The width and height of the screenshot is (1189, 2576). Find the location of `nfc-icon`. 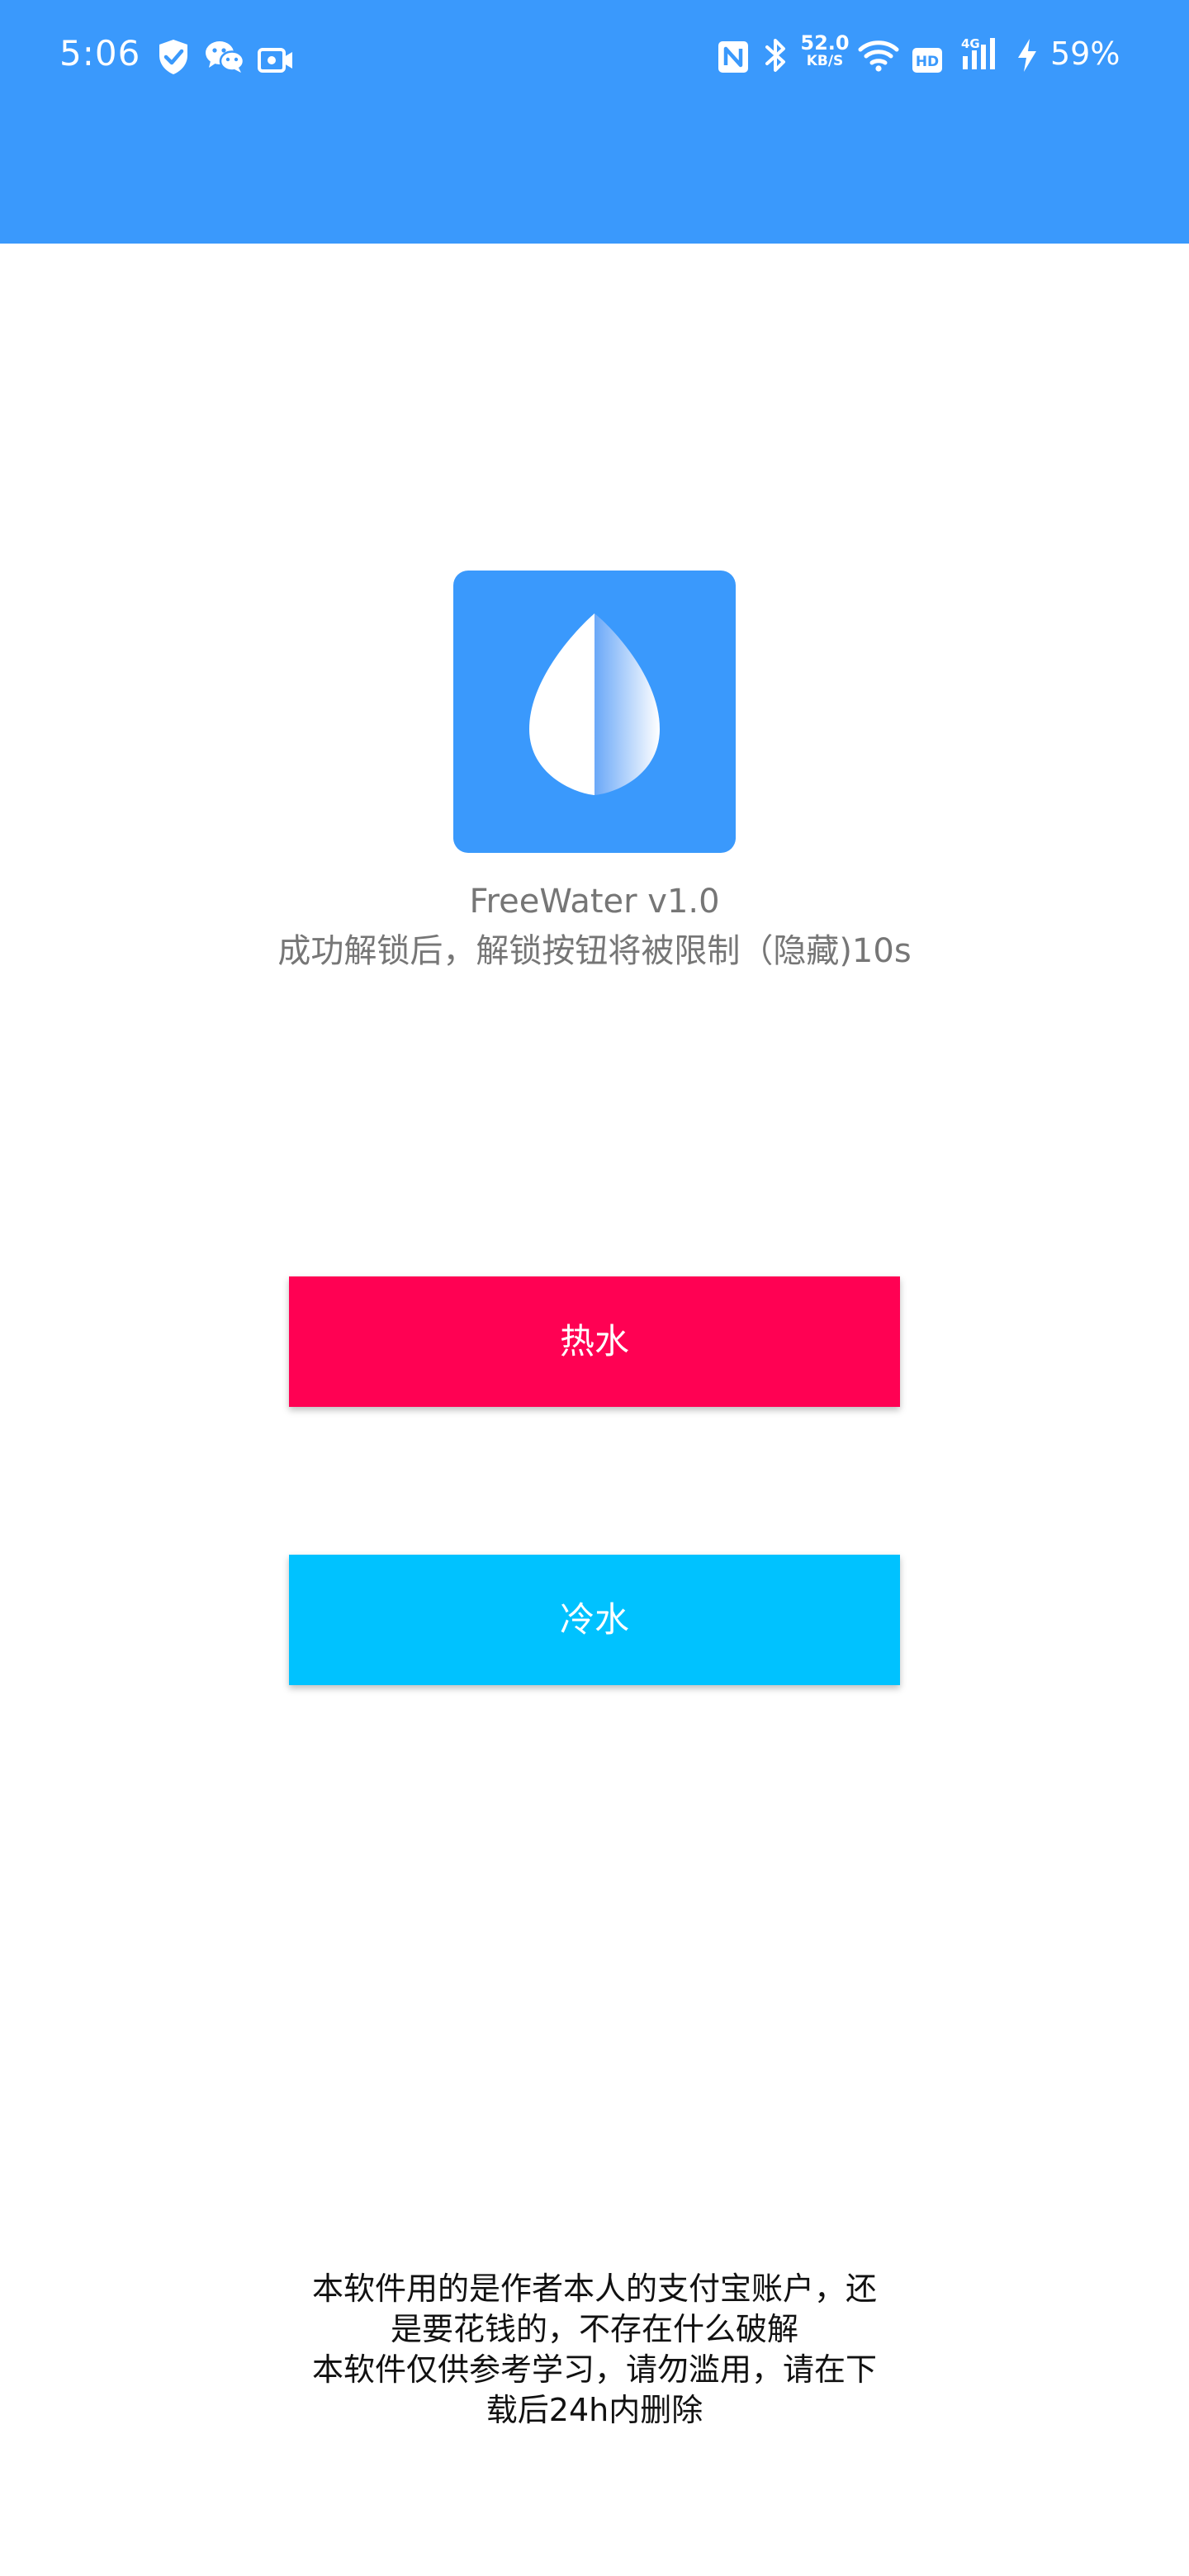

nfc-icon is located at coordinates (733, 57).